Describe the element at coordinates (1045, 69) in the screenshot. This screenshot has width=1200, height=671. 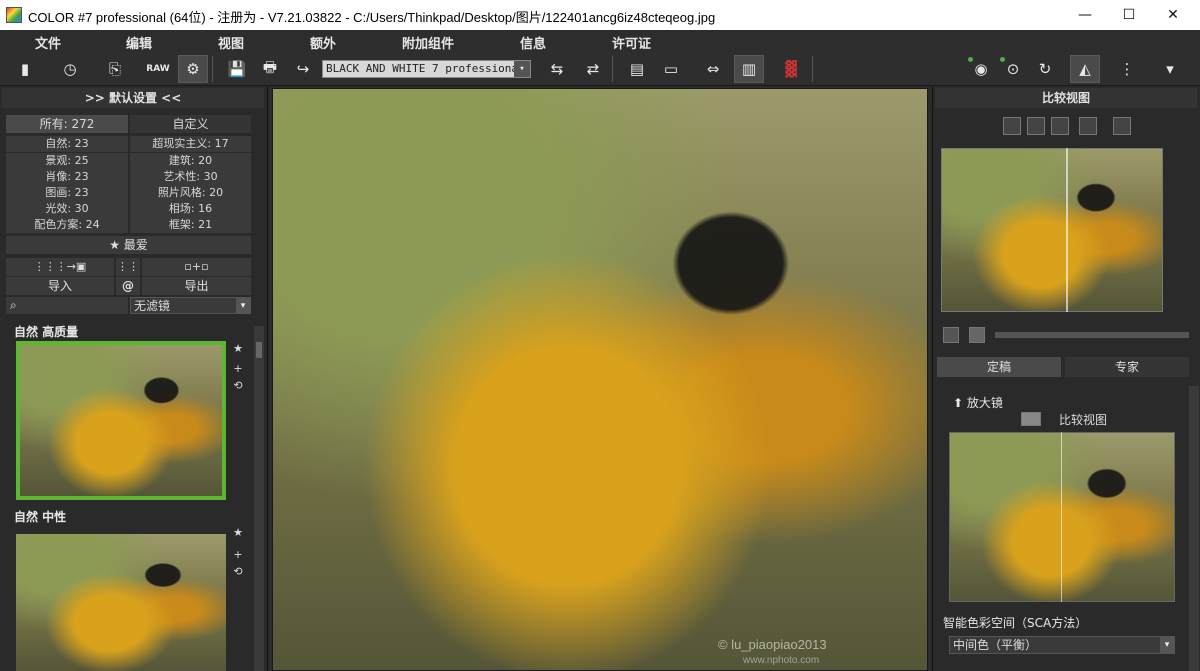
I see `rotate-icon: ↻` at that location.